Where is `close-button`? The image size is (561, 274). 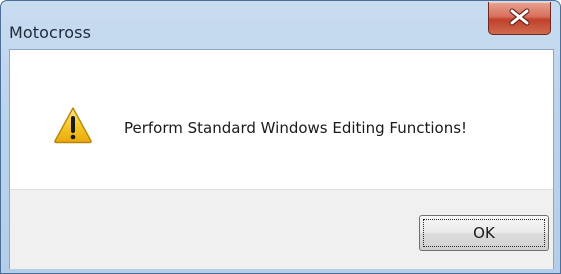
close-button is located at coordinates (519, 18).